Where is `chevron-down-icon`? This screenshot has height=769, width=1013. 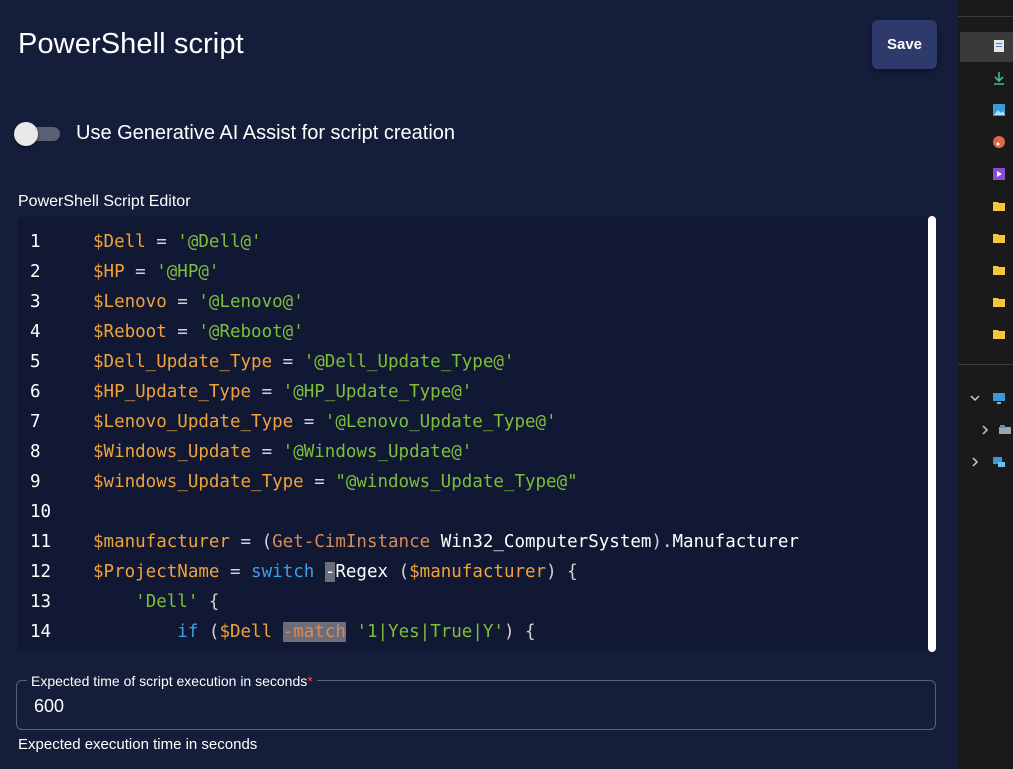 chevron-down-icon is located at coordinates (975, 398).